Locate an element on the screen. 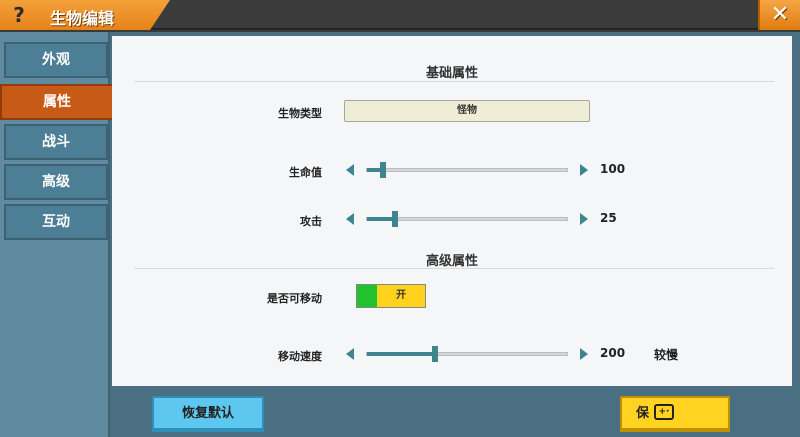 This screenshot has height=437, width=800. health-slider is located at coordinates (467, 170).